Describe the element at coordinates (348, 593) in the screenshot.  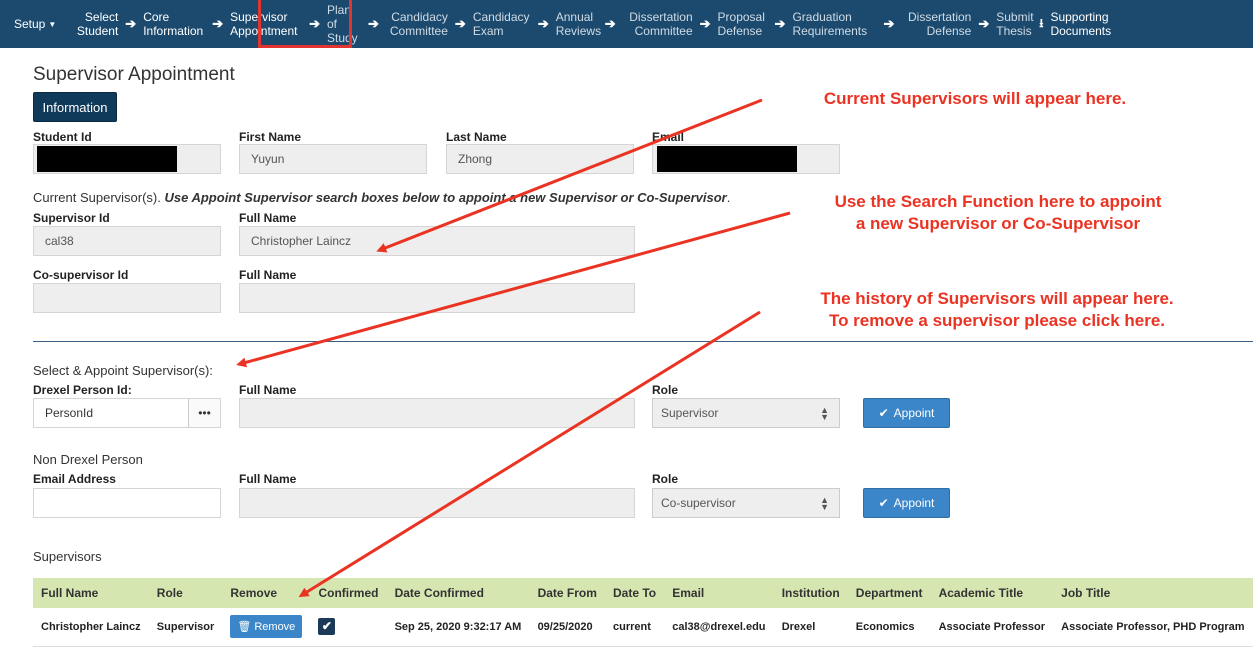
I see `table-header: Confirmed` at that location.